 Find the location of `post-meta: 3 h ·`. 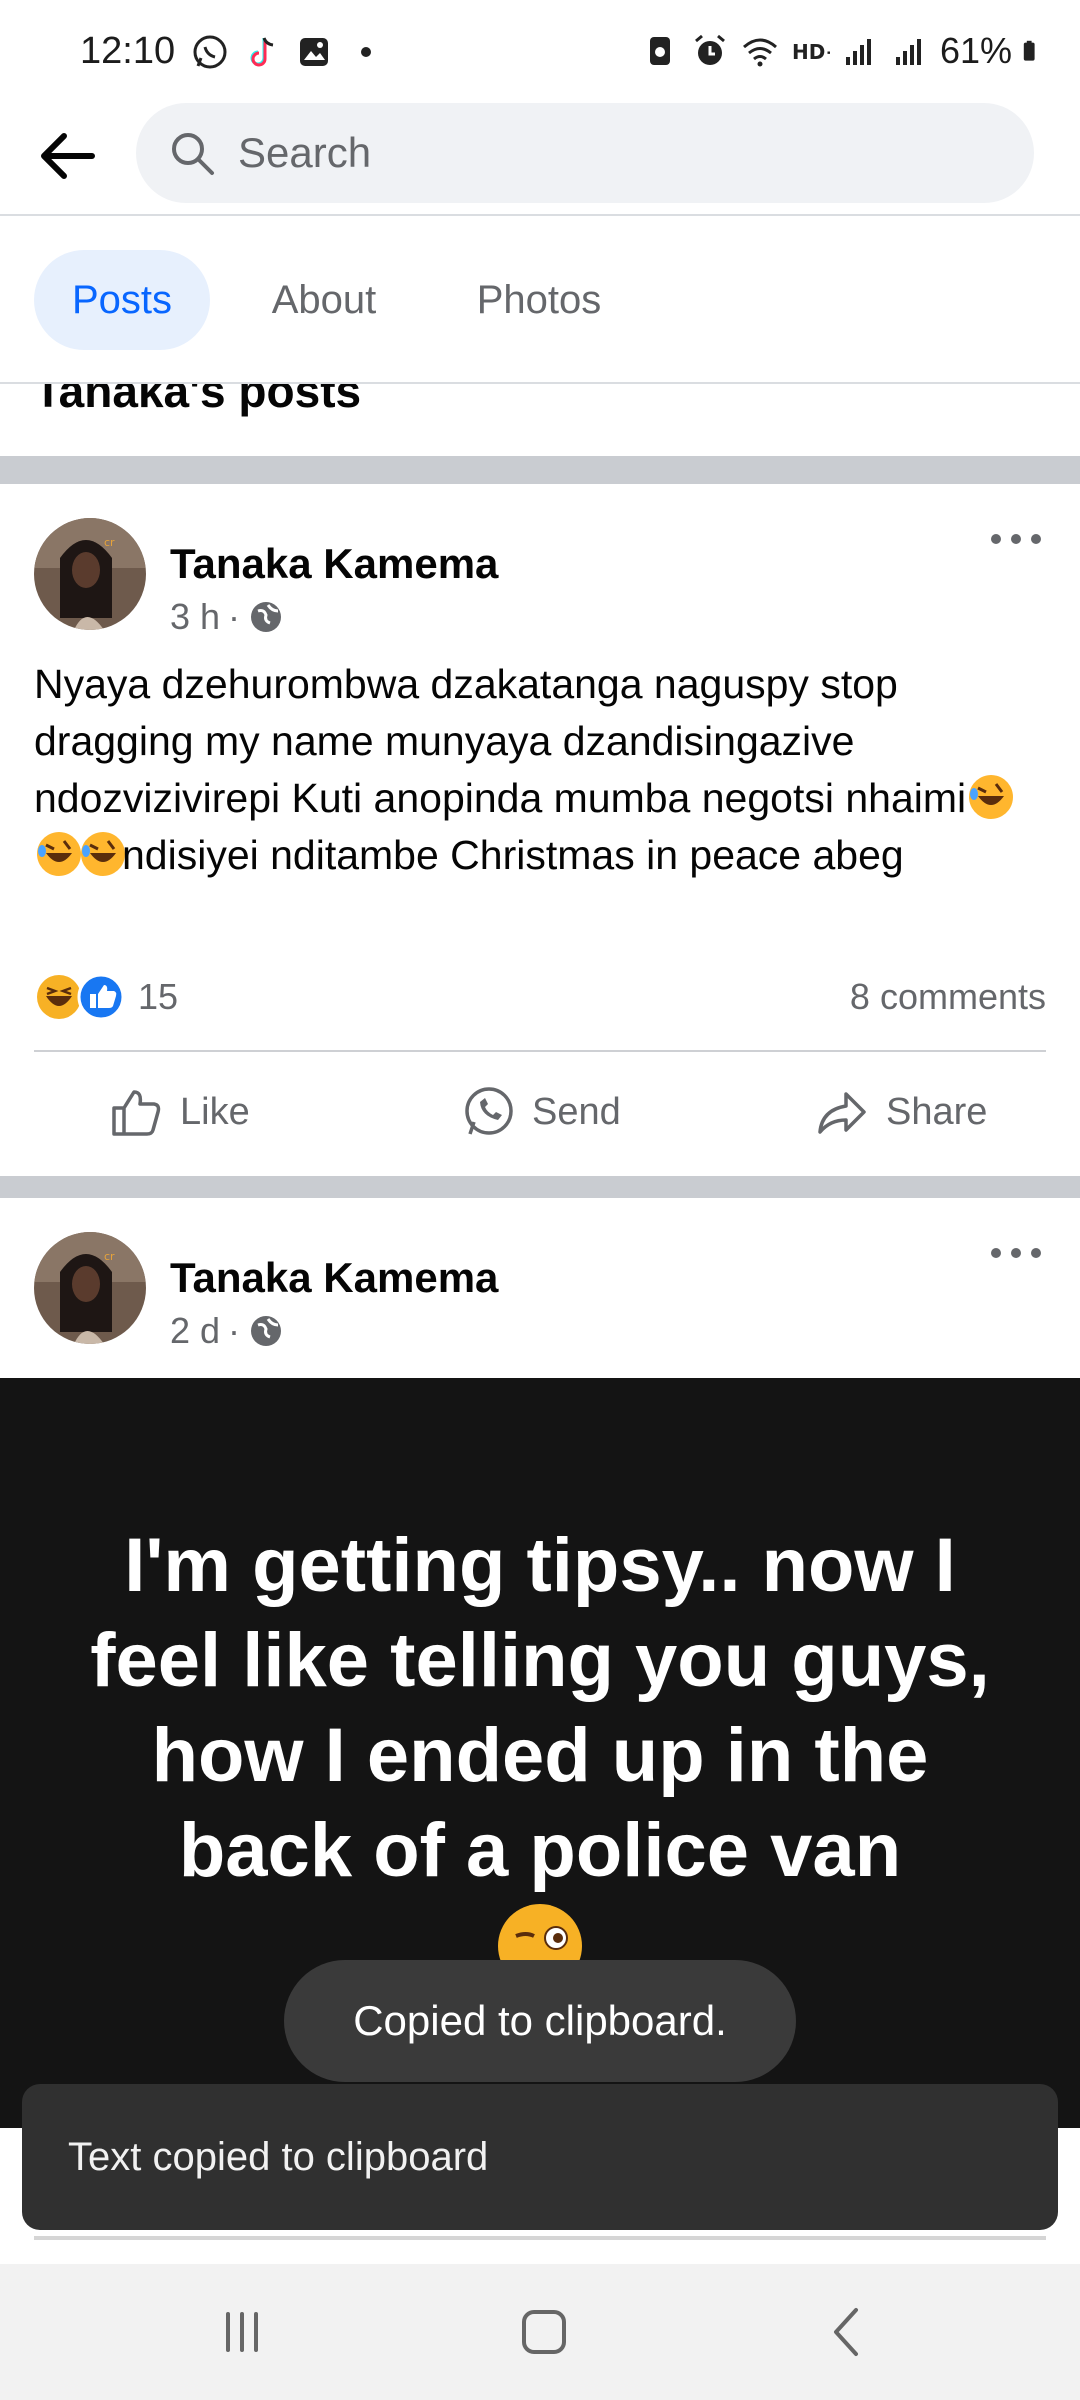

post-meta: 3 h · is located at coordinates (227, 617).